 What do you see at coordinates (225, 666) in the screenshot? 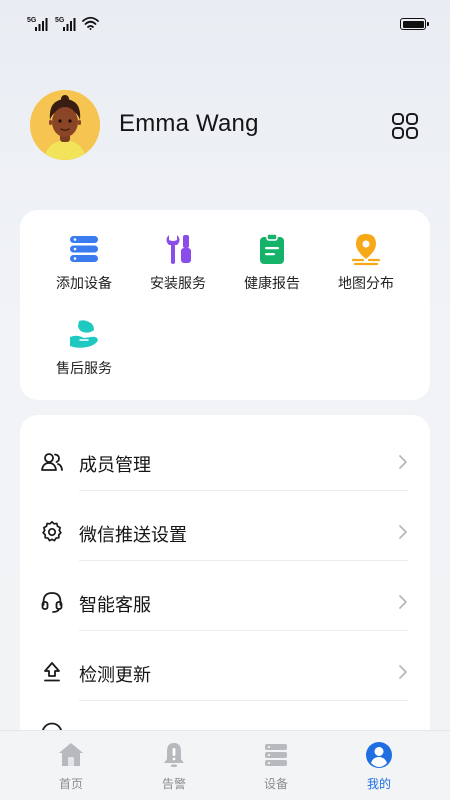
I see `menu-item-check-update: 检测更新` at bounding box center [225, 666].